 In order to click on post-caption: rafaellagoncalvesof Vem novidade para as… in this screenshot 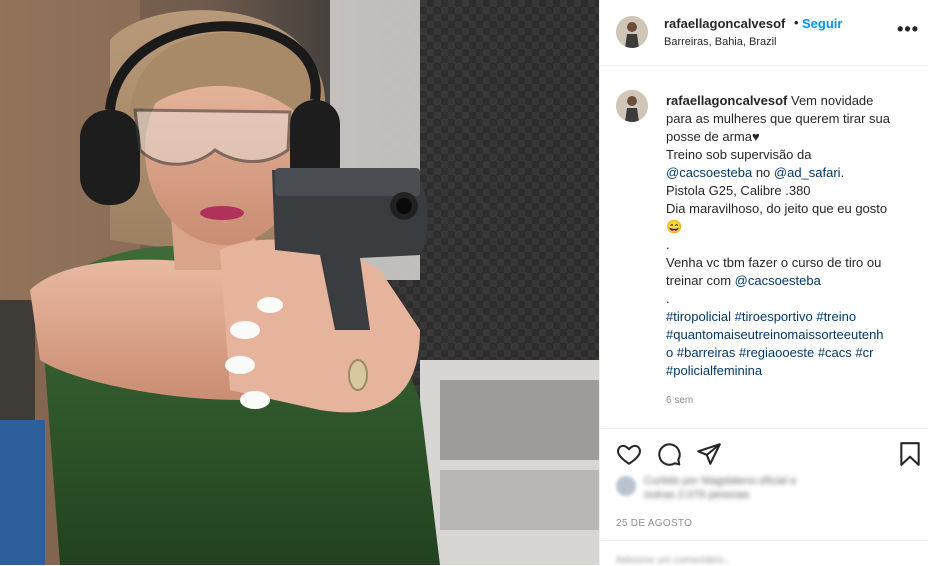, I will do `click(791, 236)`.